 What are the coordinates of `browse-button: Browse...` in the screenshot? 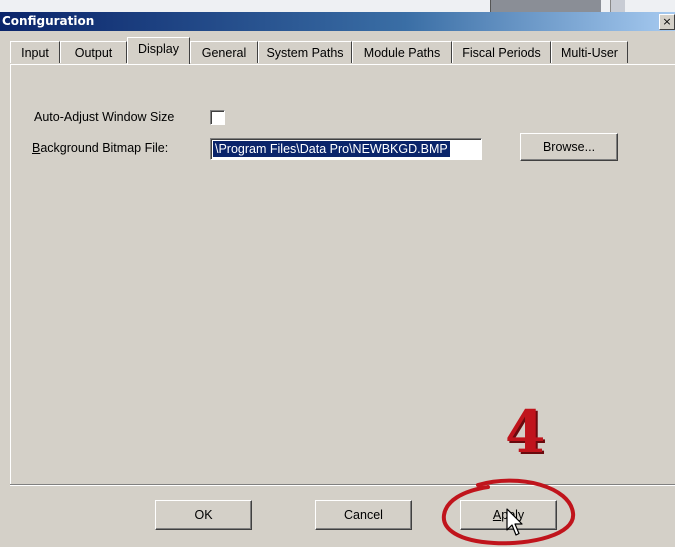 It's located at (569, 147).